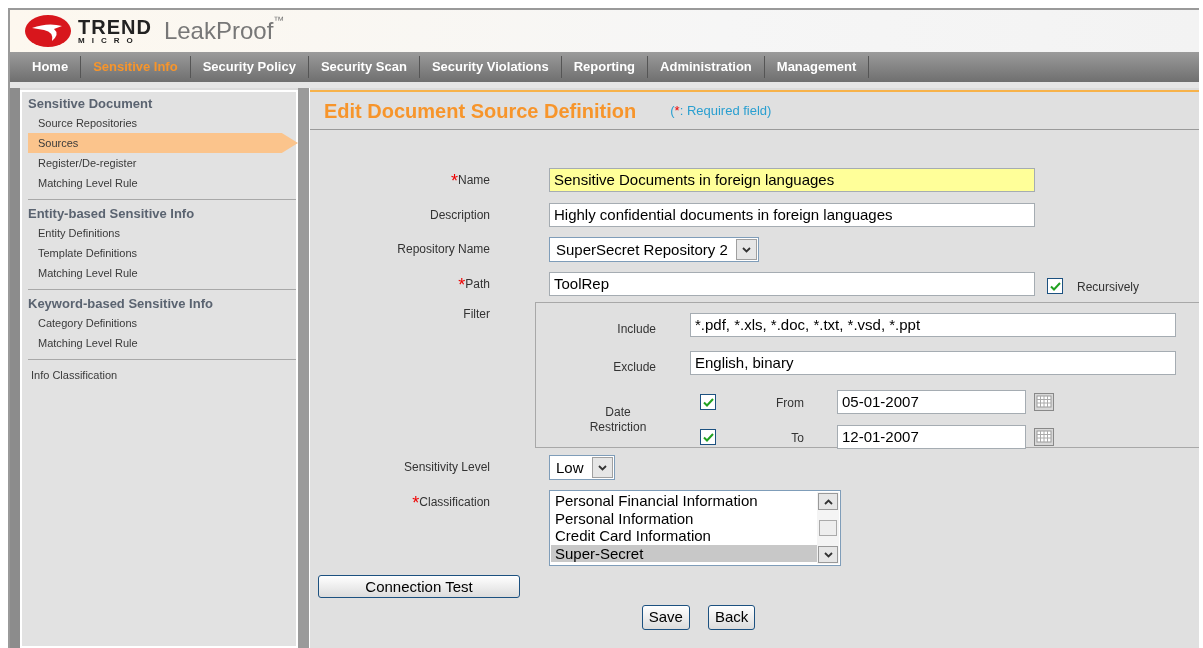  What do you see at coordinates (121, 304) in the screenshot?
I see `sidebar-section-title: Keyword-based Sensitive Info` at bounding box center [121, 304].